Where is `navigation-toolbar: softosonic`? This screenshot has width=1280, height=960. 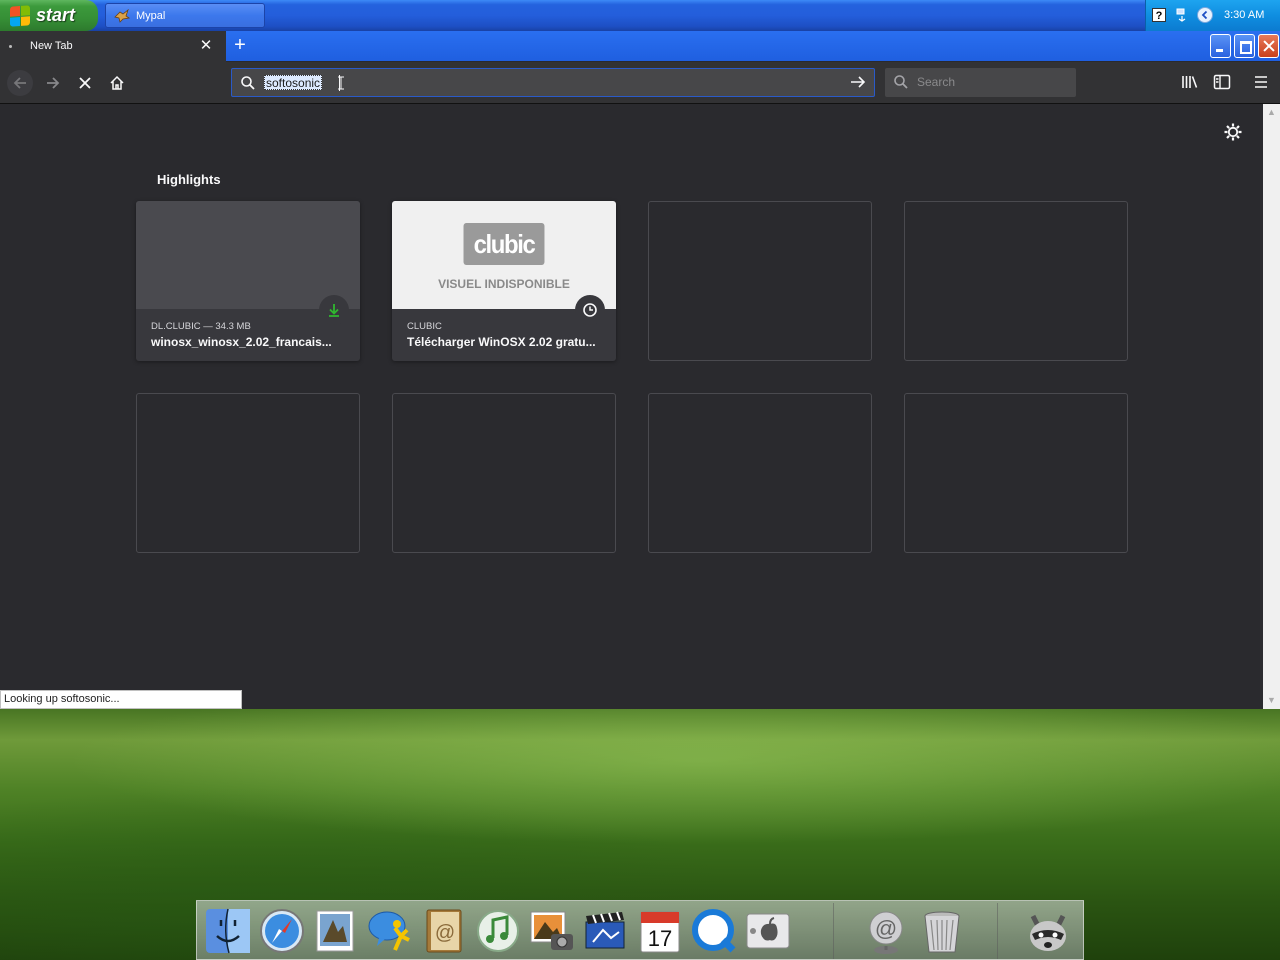
navigation-toolbar: softosonic is located at coordinates (640, 83).